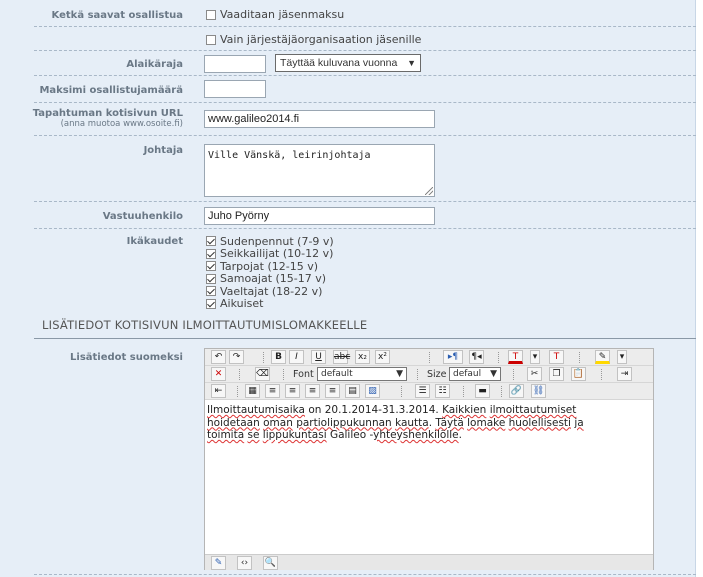  What do you see at coordinates (126, 357) in the screenshot?
I see `info-fi-label: Lisätiedot suomeksi` at bounding box center [126, 357].